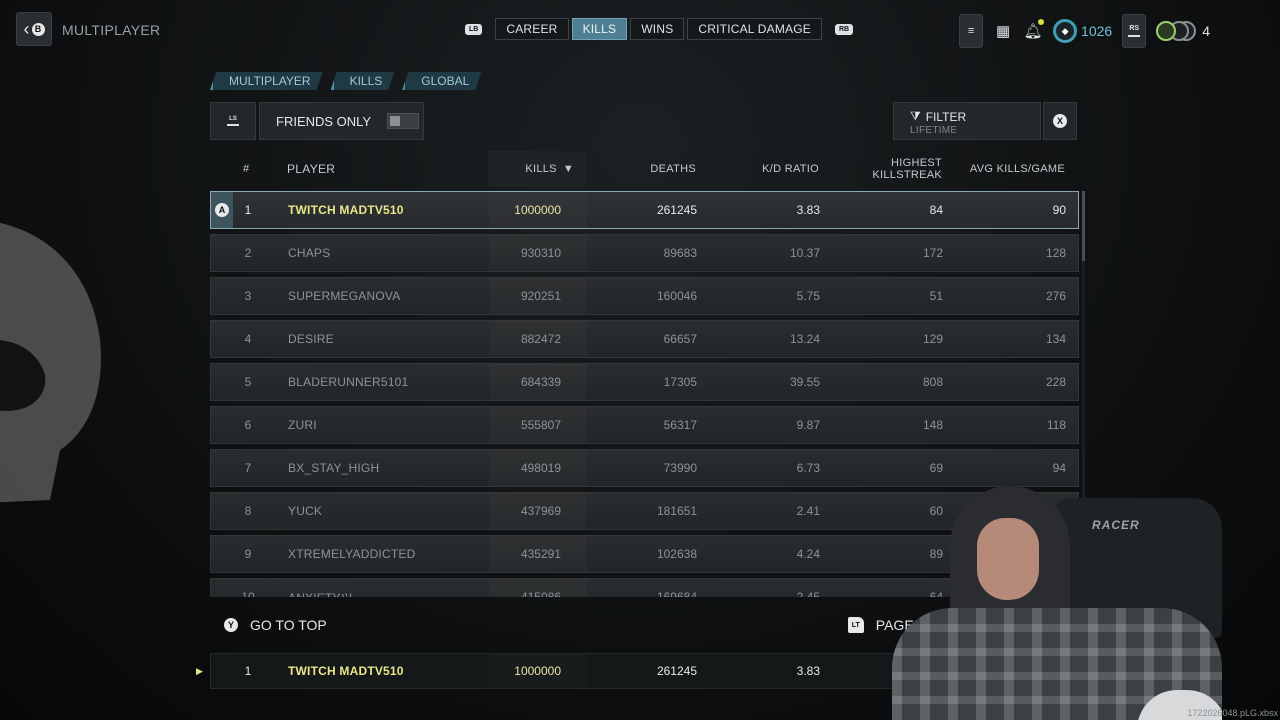  Describe the element at coordinates (844, 29) in the screenshot. I see `rb-bumper-icon: RB` at that location.